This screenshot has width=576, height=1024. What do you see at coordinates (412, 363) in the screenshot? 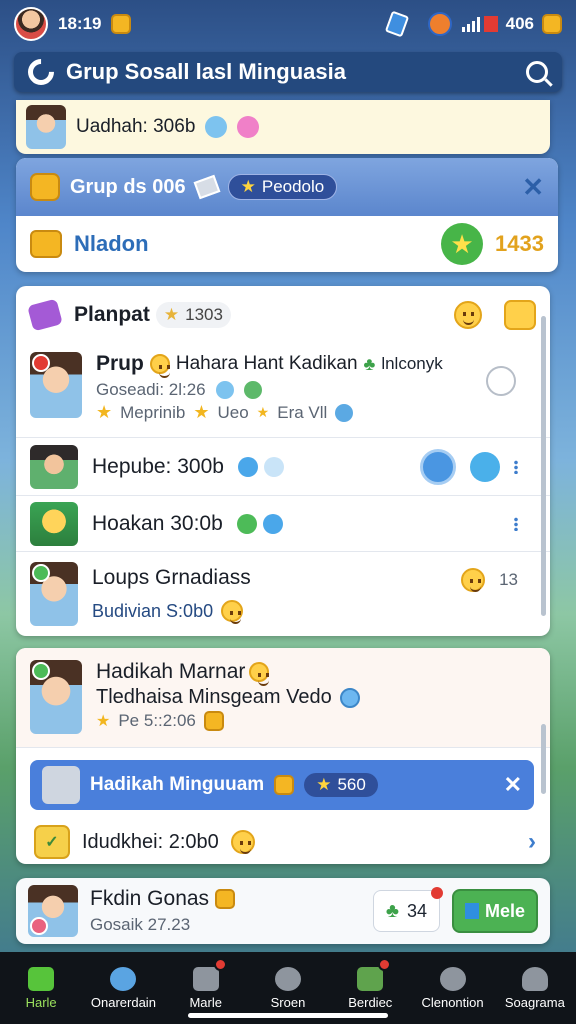
I see `item-extra2: lnlconyk` at bounding box center [412, 363].